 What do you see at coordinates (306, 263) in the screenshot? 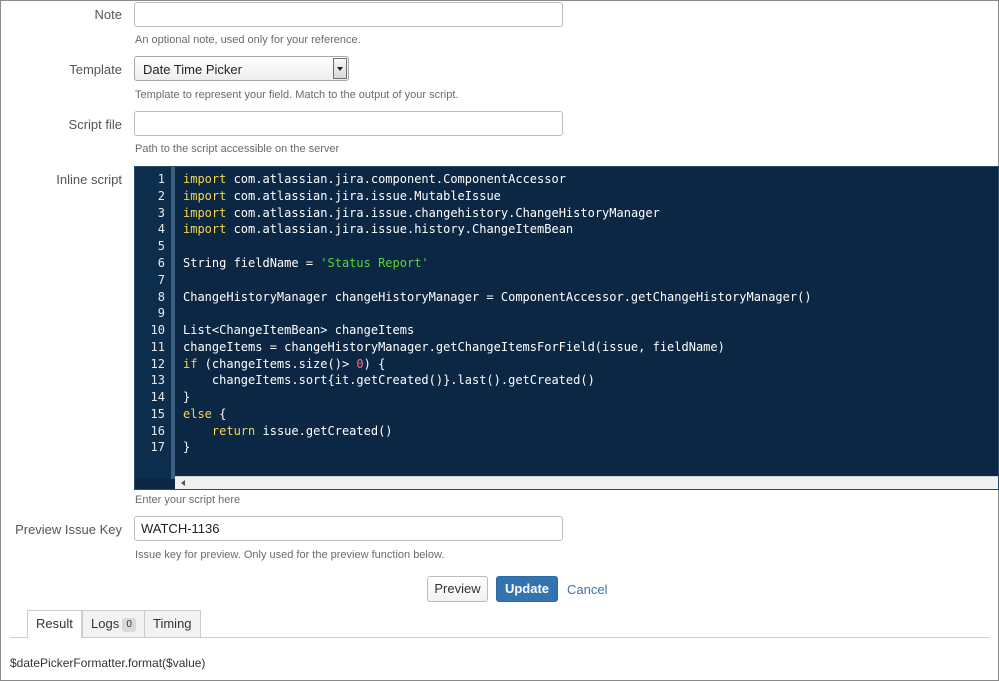
I see `code-line: String fieldName = 'Status Report'` at bounding box center [306, 263].